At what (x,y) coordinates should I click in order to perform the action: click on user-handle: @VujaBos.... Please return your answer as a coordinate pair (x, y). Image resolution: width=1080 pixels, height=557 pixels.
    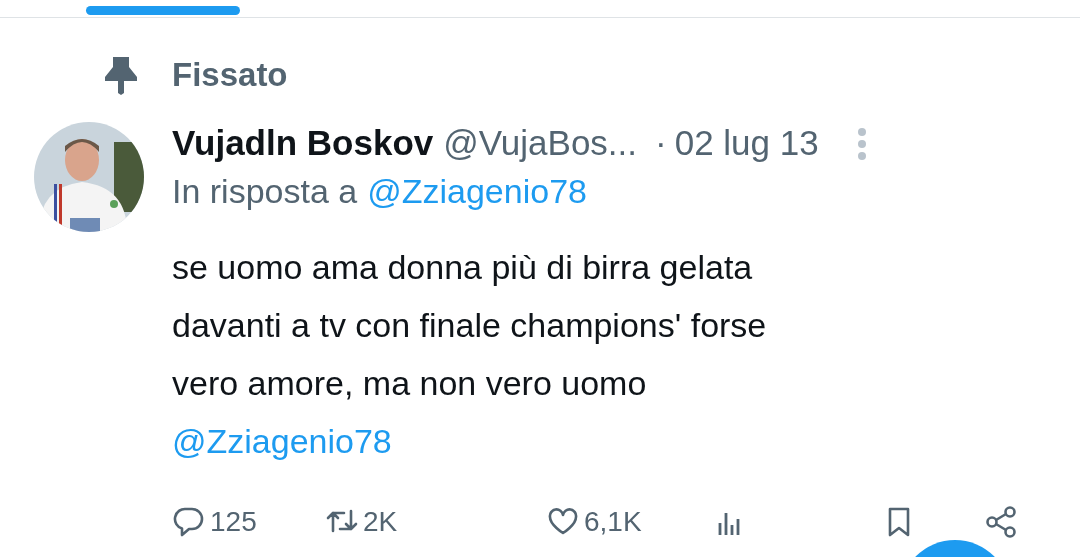
    Looking at the image, I should click on (540, 143).